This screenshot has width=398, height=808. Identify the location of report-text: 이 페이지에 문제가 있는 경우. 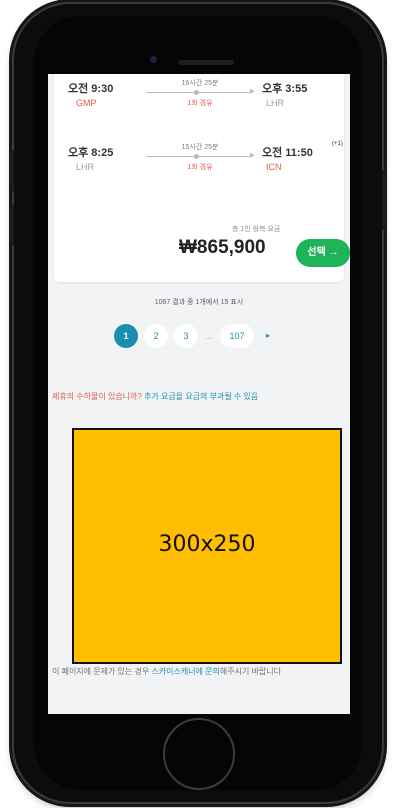
(102, 671).